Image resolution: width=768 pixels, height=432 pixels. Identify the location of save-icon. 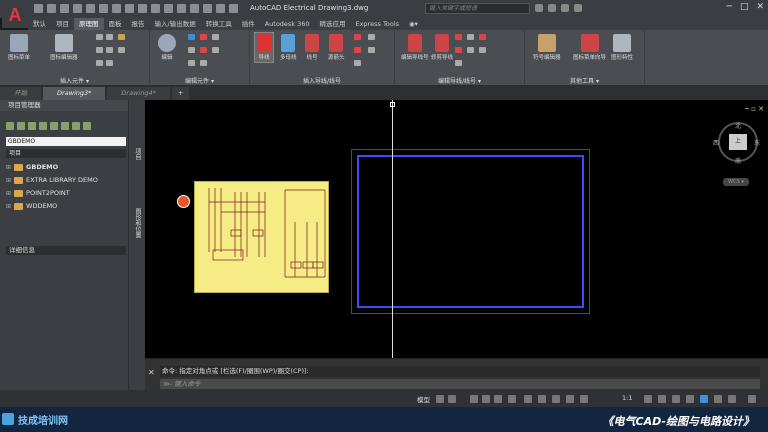
(64, 8).